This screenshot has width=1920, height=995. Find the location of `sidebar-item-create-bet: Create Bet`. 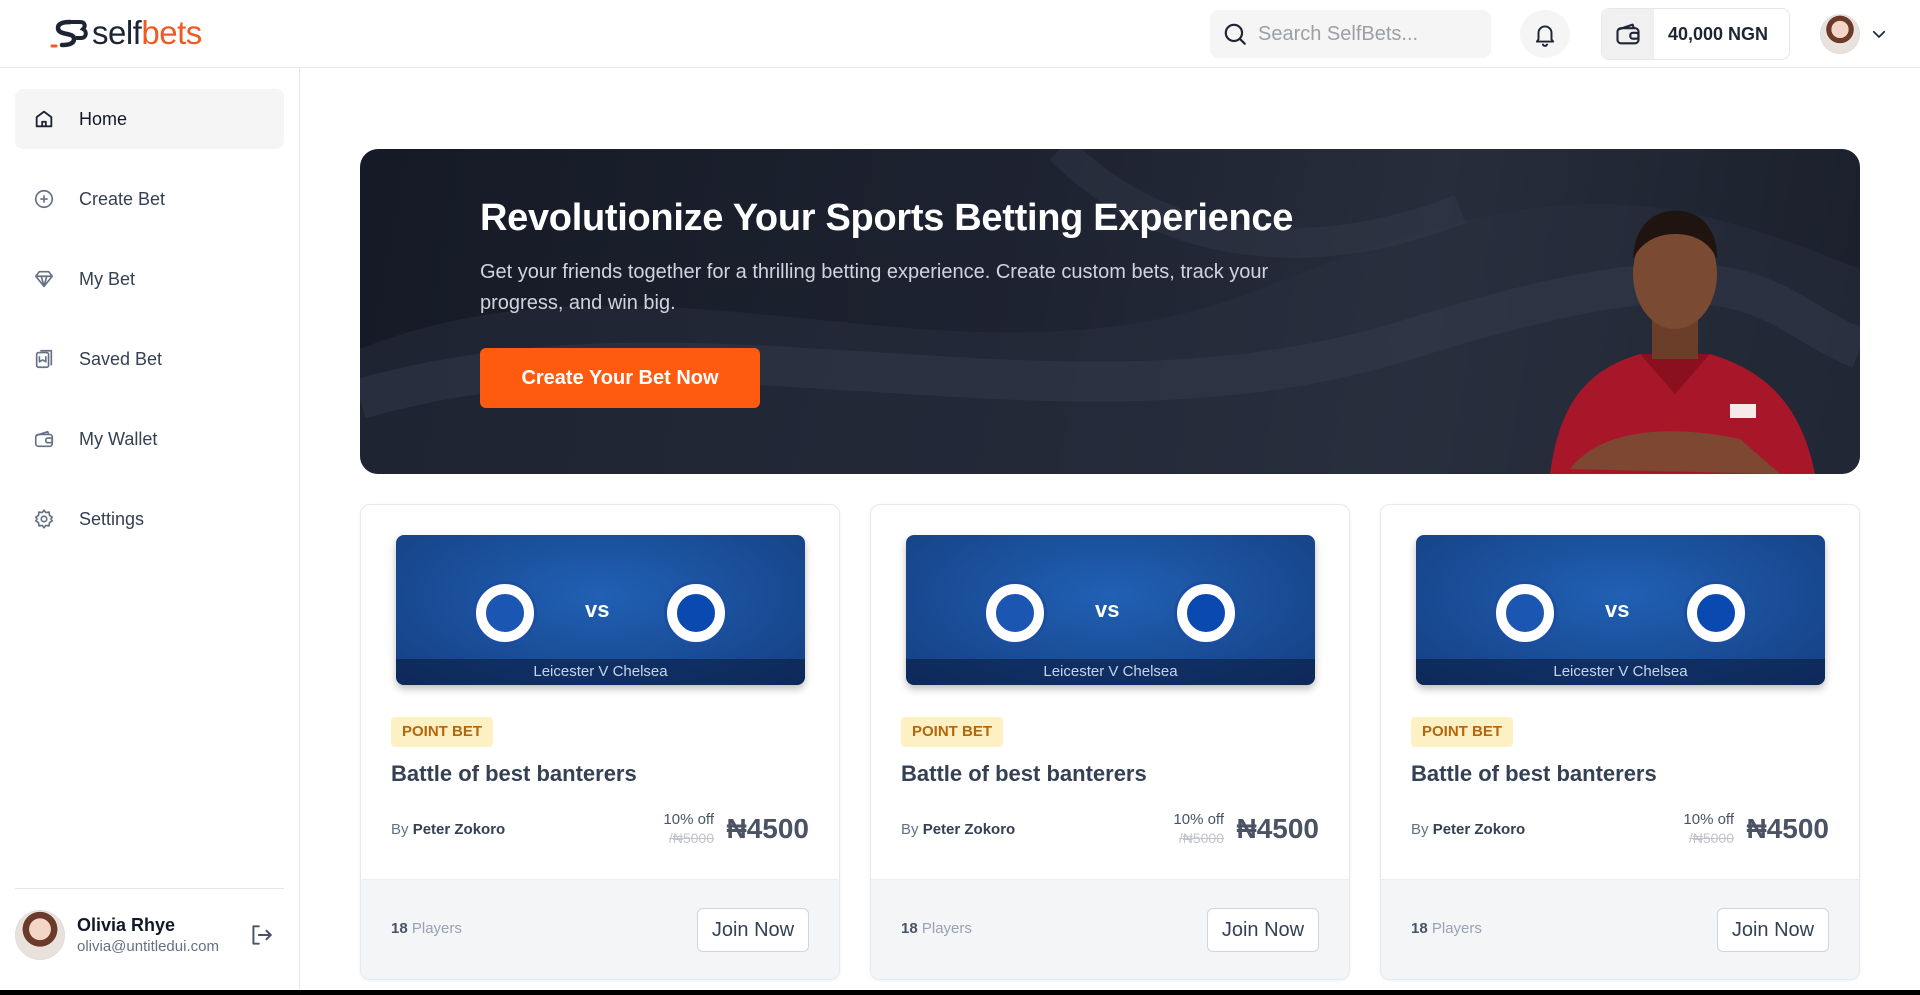

sidebar-item-create-bet: Create Bet is located at coordinates (149, 199).